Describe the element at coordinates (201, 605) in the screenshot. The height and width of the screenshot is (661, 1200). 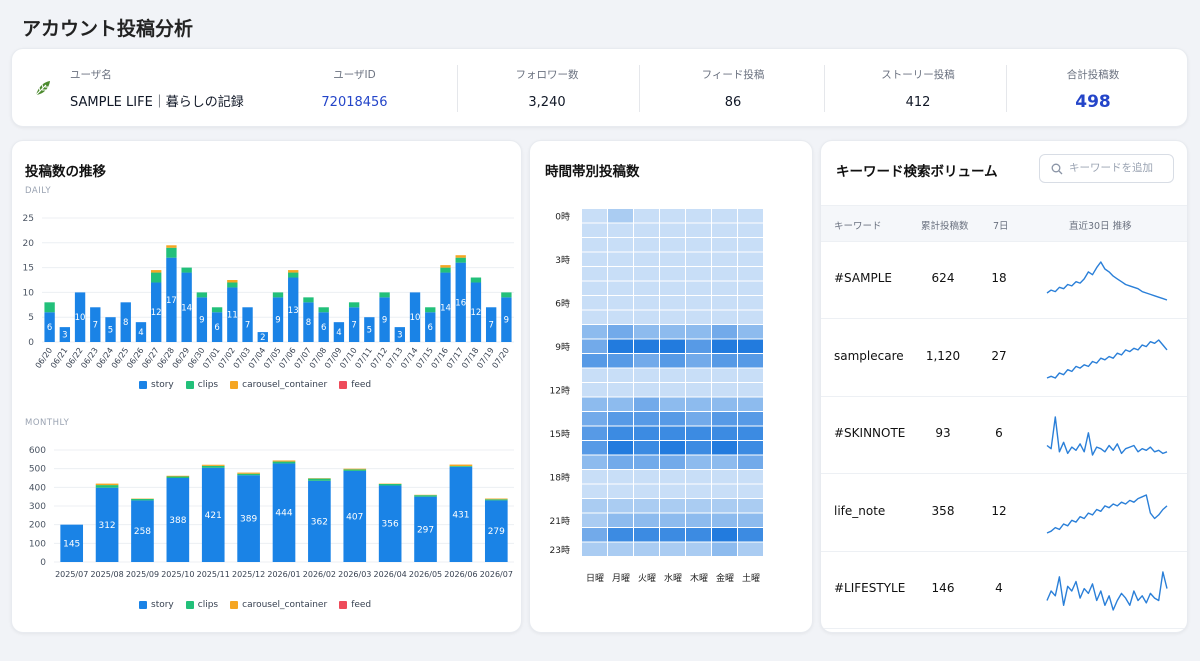
I see `legend-item-clips: clips` at that location.